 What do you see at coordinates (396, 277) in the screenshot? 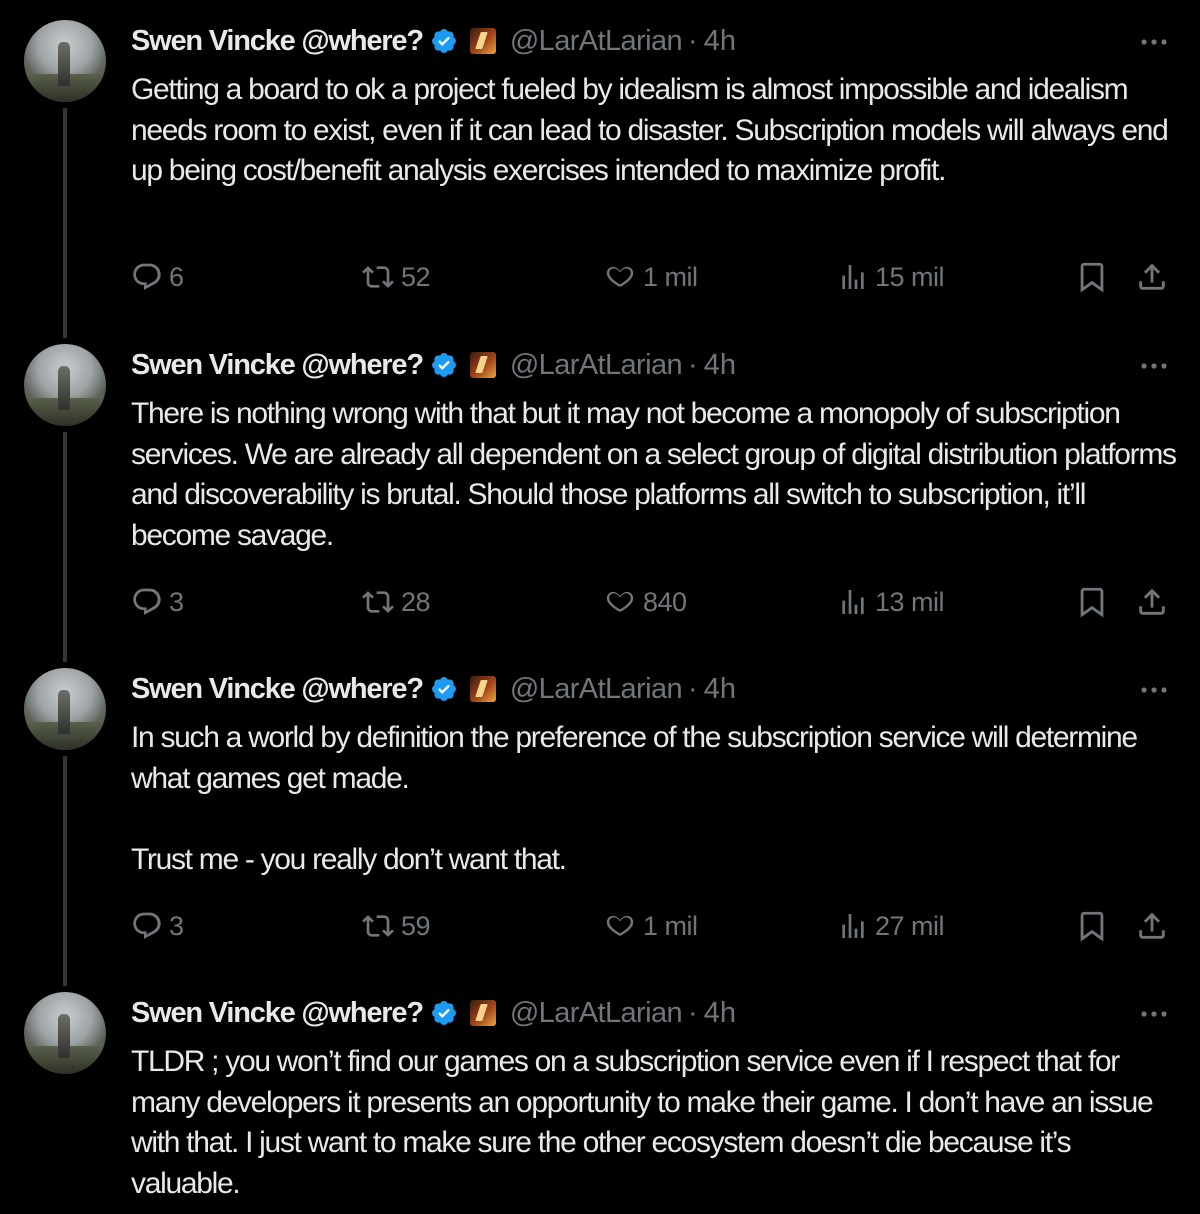
I see `repost-button: 52` at bounding box center [396, 277].